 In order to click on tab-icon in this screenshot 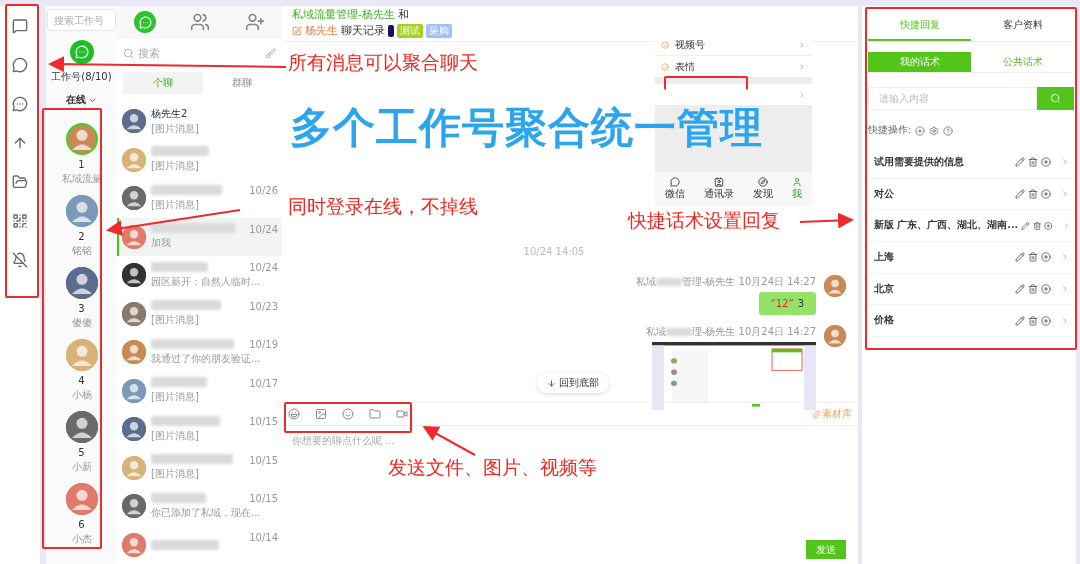, I will do `click(797, 182)`.